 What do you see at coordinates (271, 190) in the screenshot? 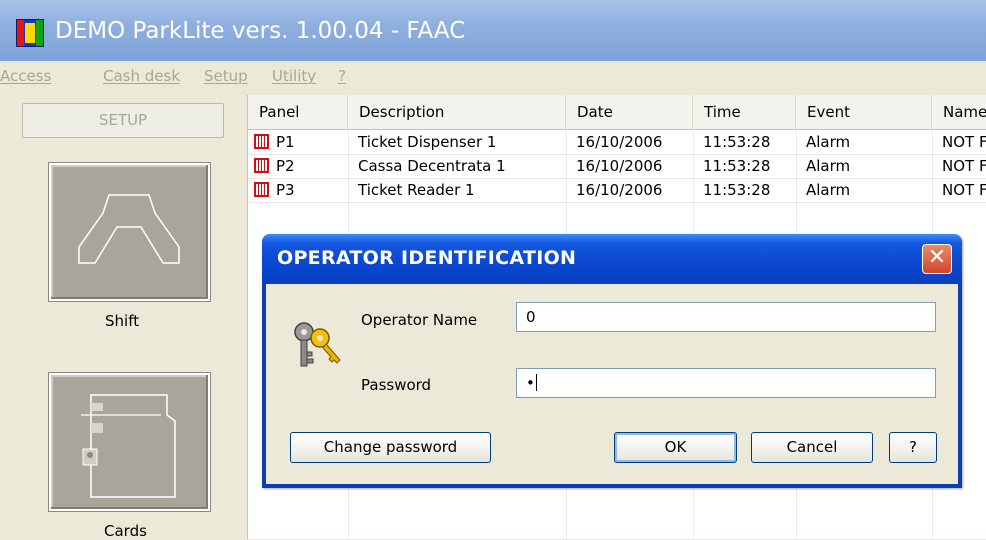
I see `panel-cell: P3` at bounding box center [271, 190].